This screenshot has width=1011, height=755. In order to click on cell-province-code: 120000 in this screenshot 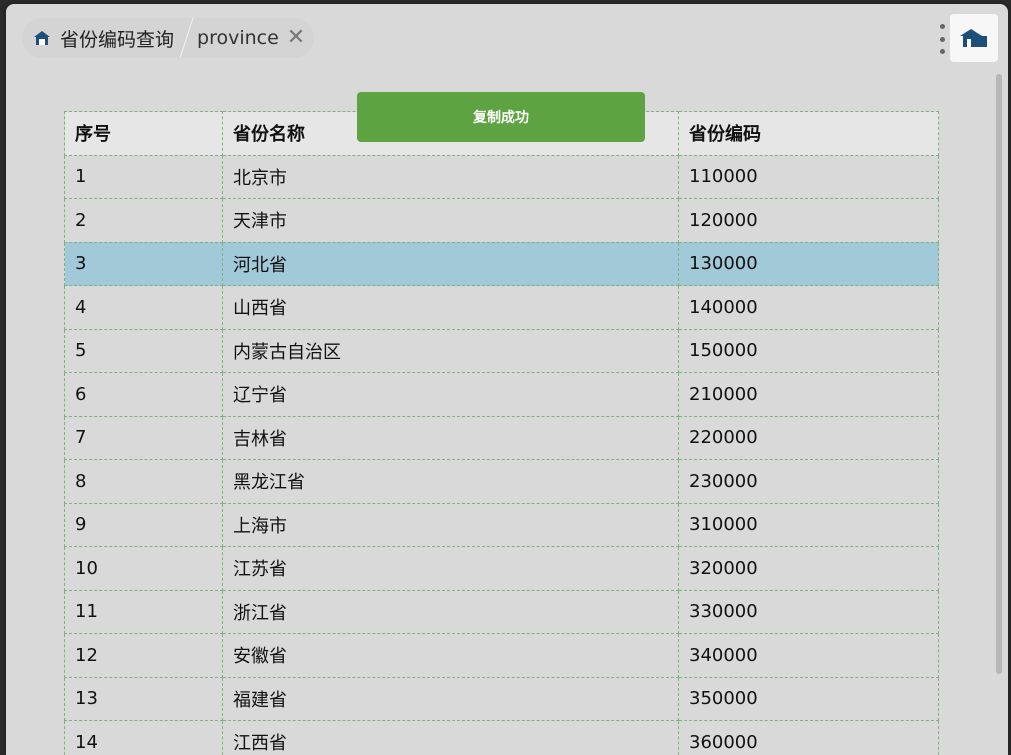, I will do `click(808, 220)`.